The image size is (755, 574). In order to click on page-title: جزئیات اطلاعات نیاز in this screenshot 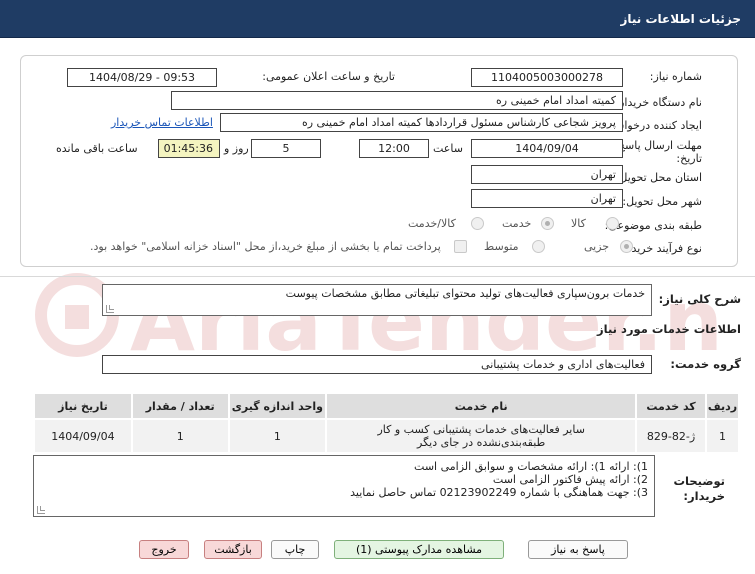, I will do `click(680, 19)`.